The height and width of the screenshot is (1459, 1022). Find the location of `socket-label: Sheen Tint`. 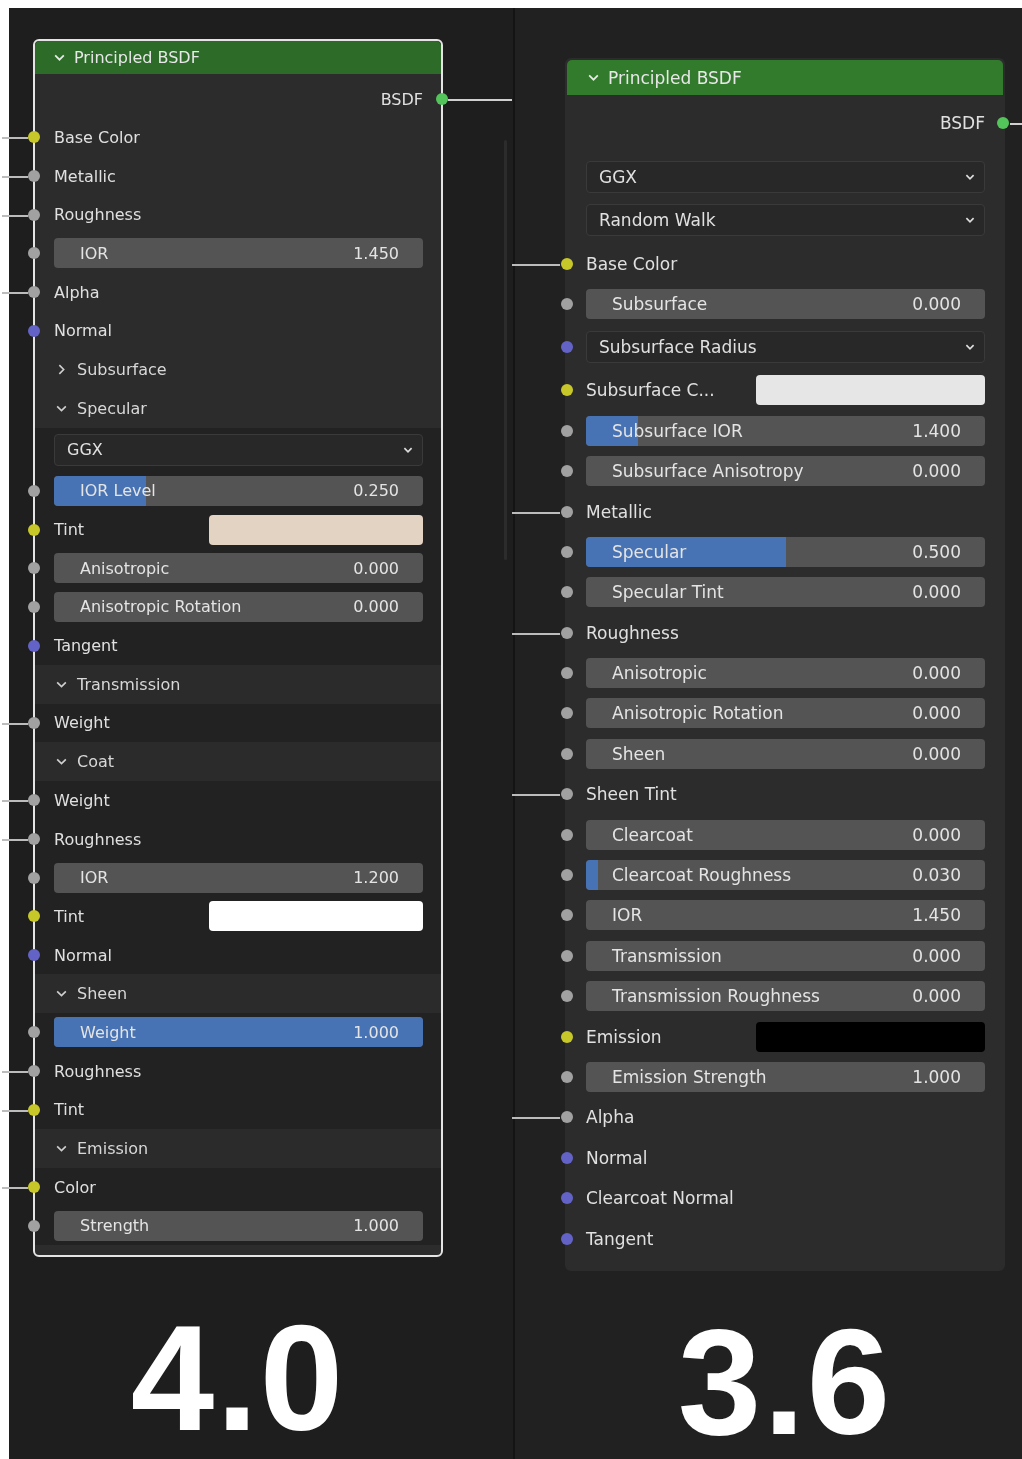

socket-label: Sheen Tint is located at coordinates (631, 794).